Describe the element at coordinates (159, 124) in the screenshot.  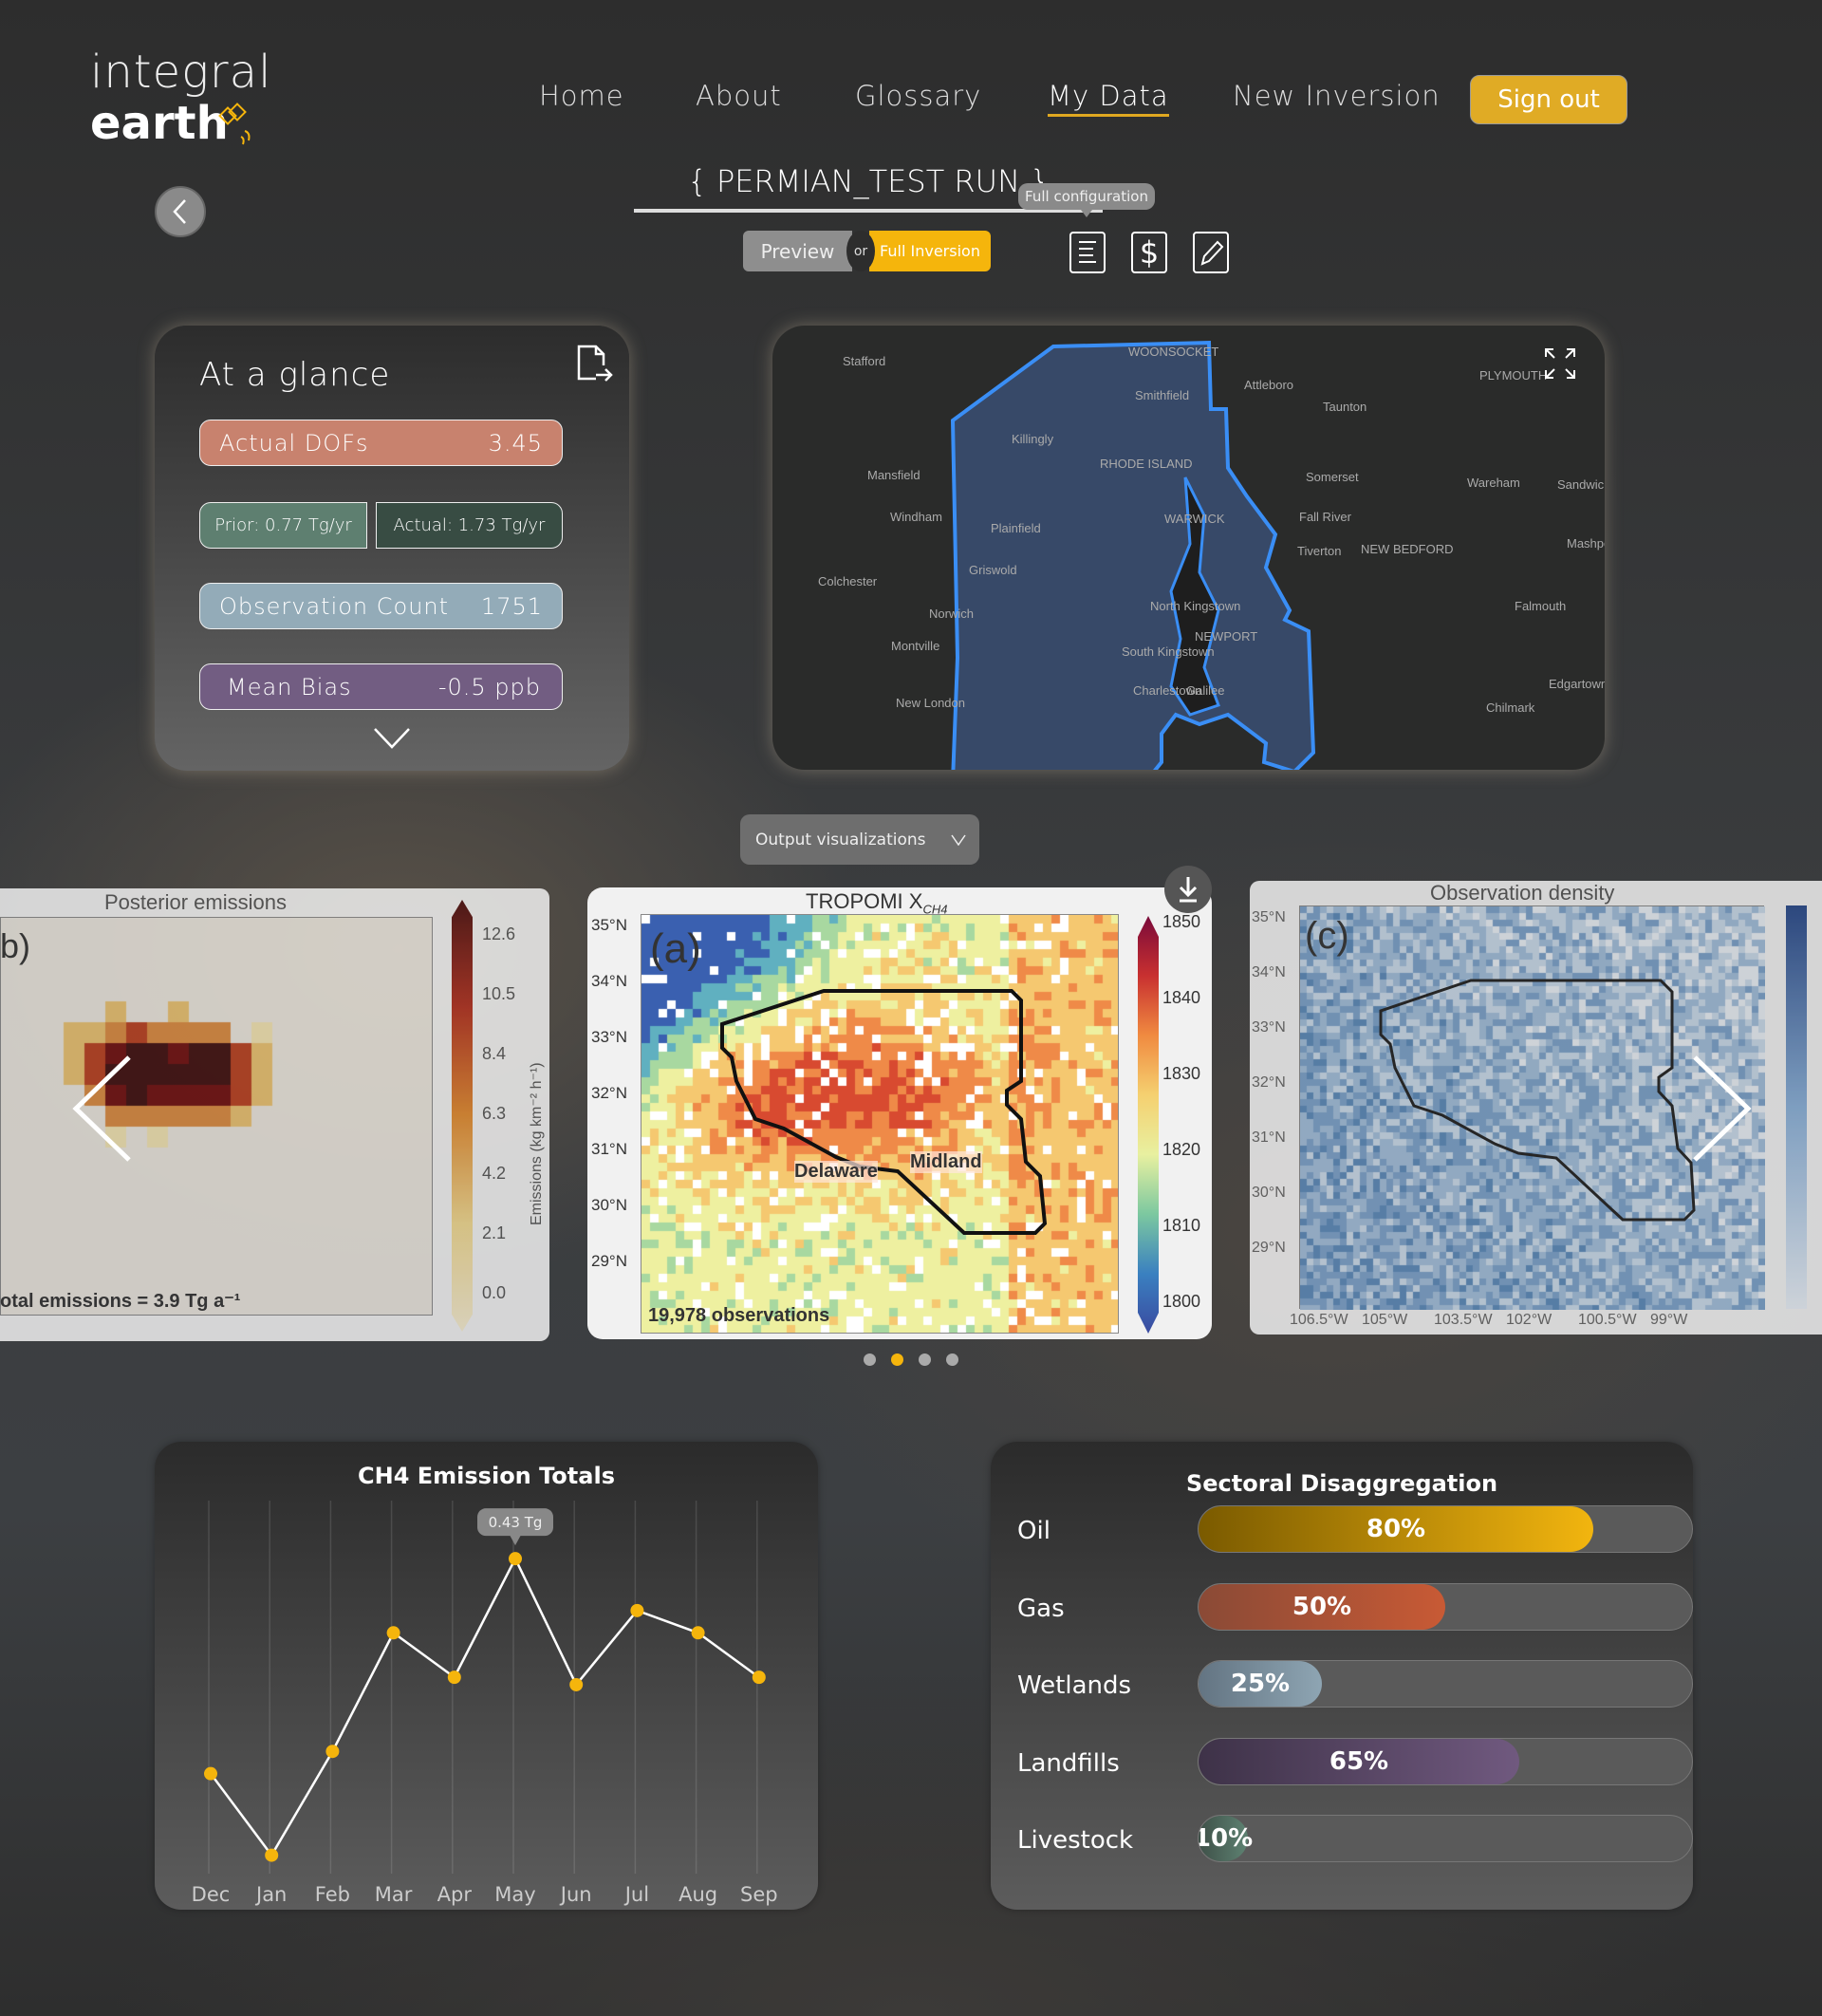
I see `logo-text-earth: earth` at that location.